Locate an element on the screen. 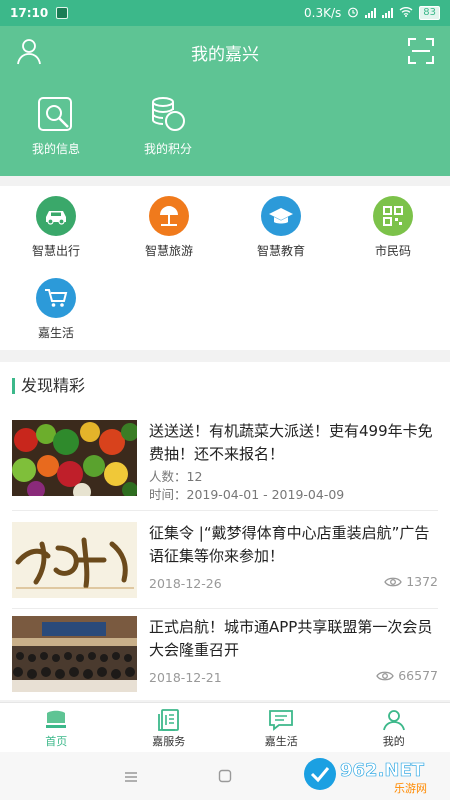 This screenshot has width=450, height=800. news-participants: 人数：12 is located at coordinates (176, 476).